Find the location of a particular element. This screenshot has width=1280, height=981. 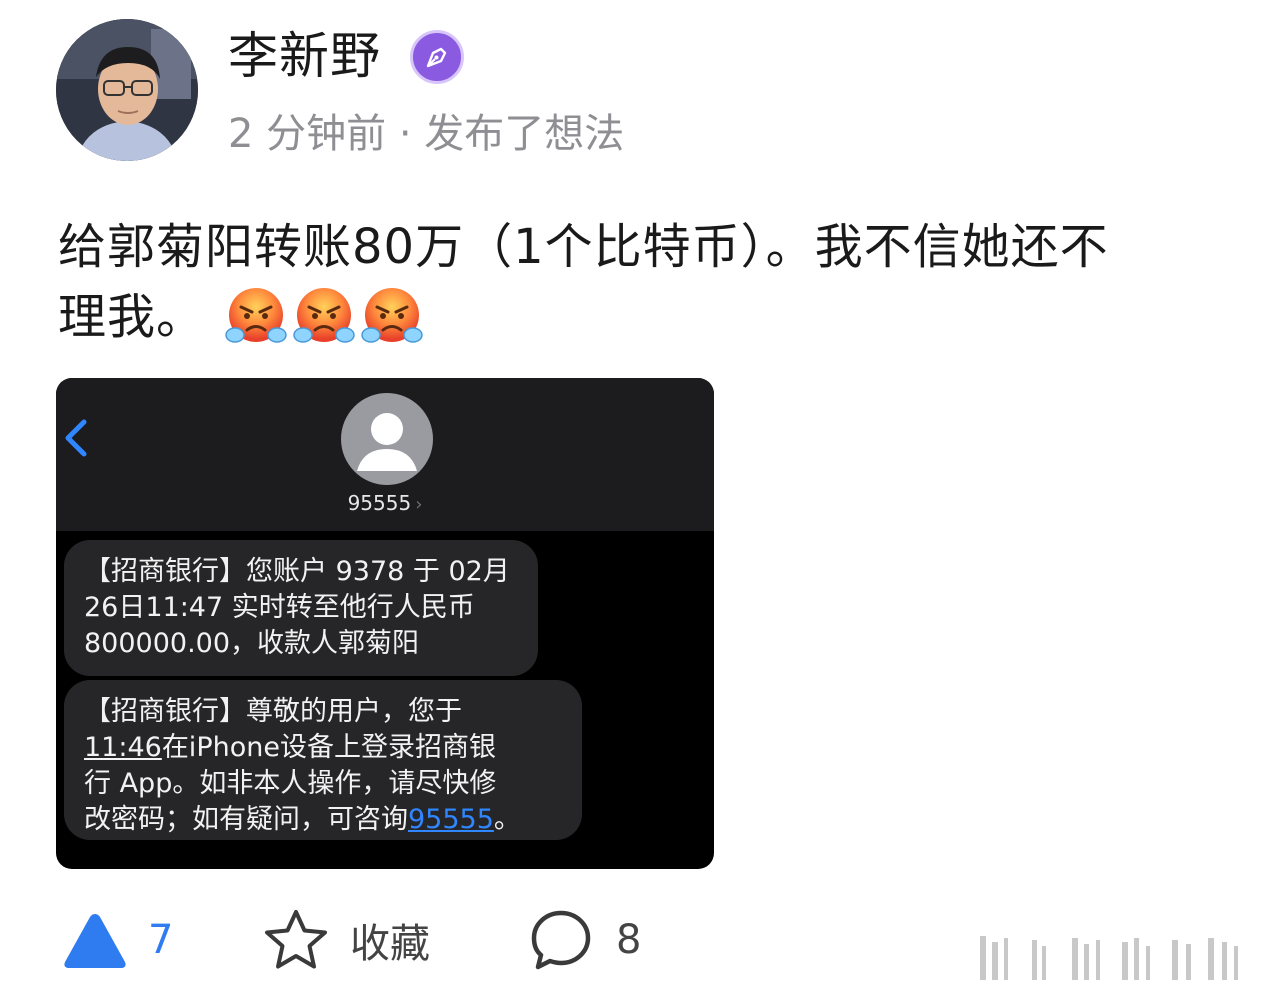

comment-count: 8 is located at coordinates (629, 940).